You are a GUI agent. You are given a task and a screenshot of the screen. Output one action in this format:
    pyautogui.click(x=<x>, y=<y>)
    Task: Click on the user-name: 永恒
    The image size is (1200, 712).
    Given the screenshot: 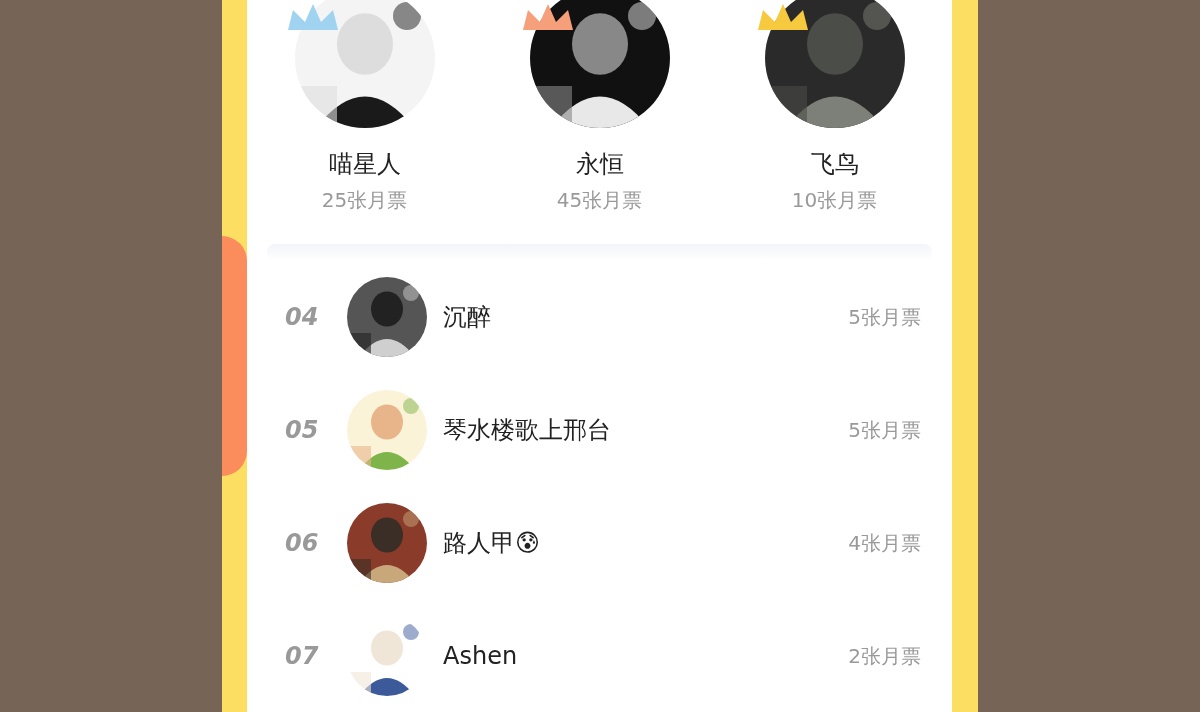 What is the action you would take?
    pyautogui.click(x=599, y=164)
    